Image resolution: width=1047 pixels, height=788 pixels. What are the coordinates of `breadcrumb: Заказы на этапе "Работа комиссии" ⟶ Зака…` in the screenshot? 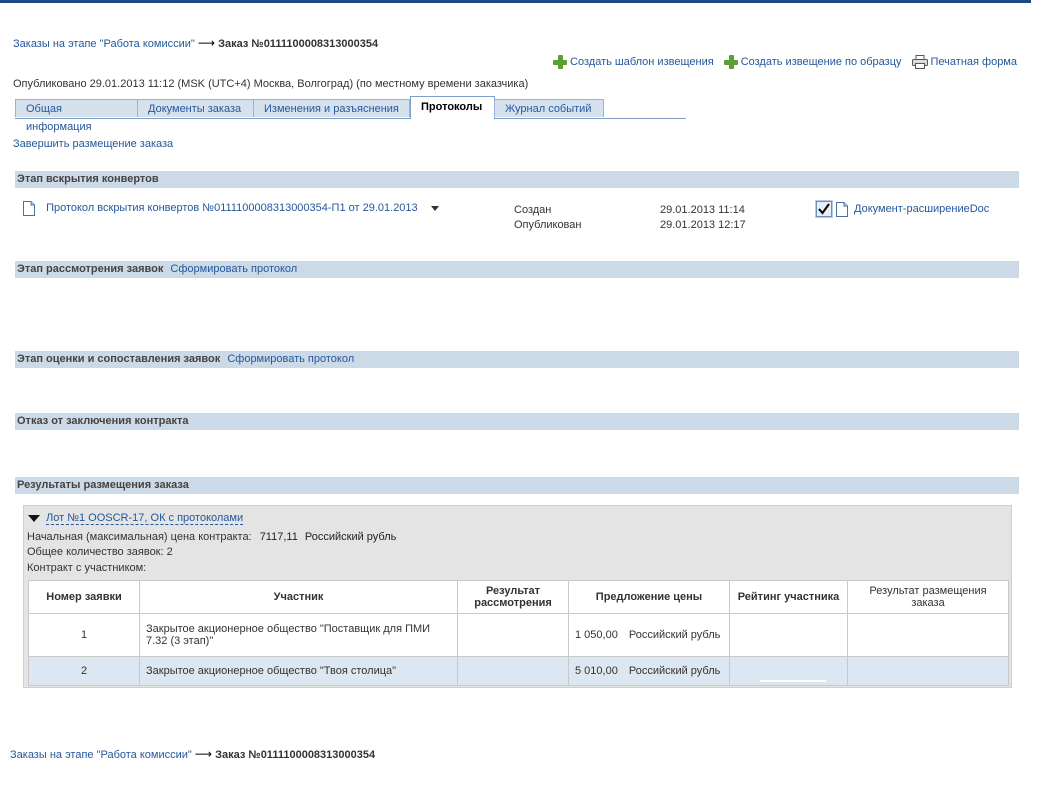 It's located at (195, 43).